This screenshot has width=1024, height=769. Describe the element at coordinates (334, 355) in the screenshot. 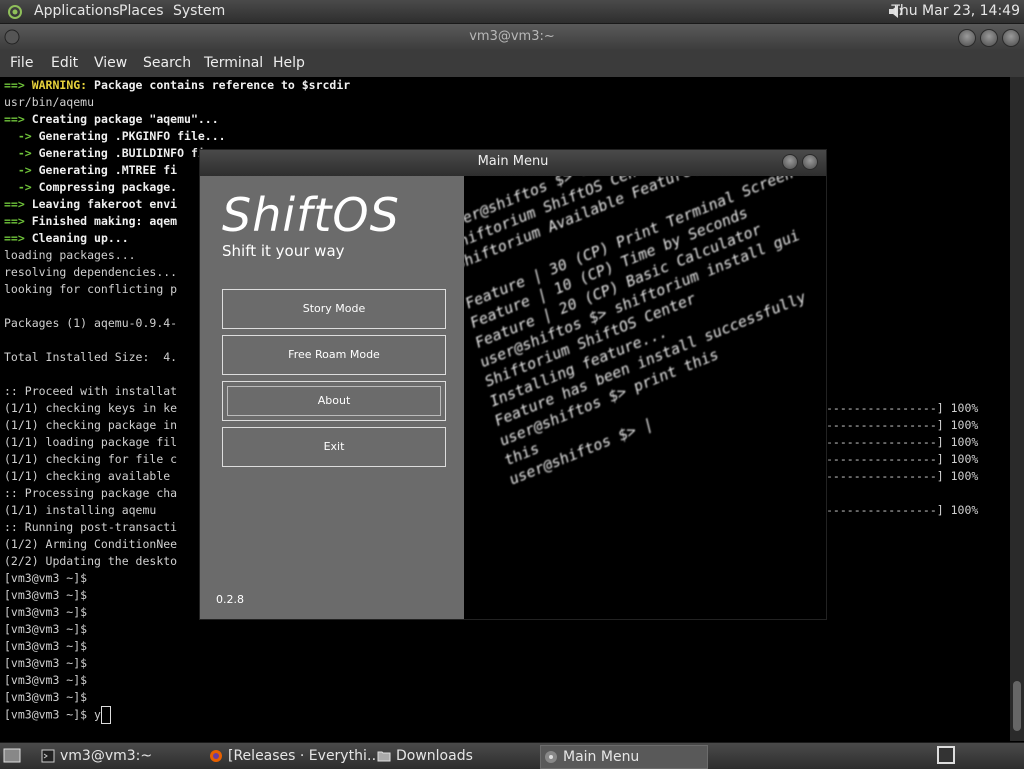

I see `free-roam-mode-button: Free Roam Mode` at that location.